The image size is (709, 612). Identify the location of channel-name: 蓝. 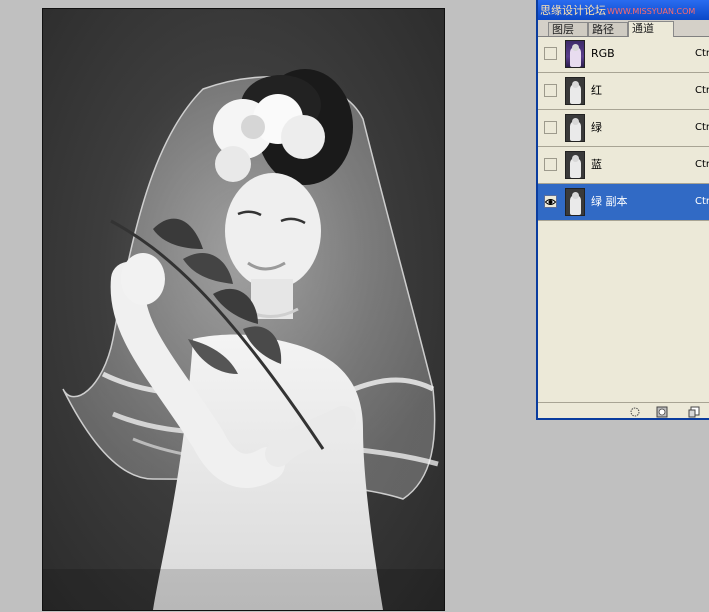
(596, 164).